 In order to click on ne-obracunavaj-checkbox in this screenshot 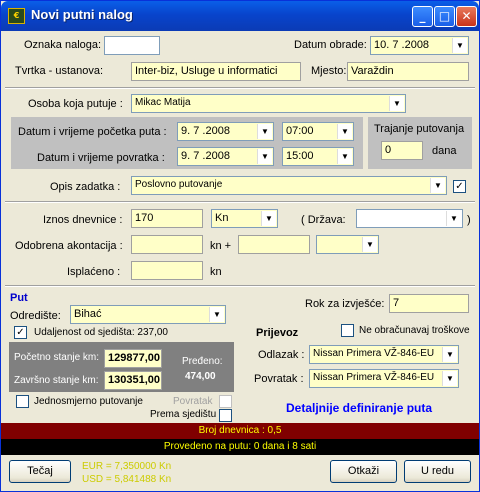, I will do `click(347, 330)`.